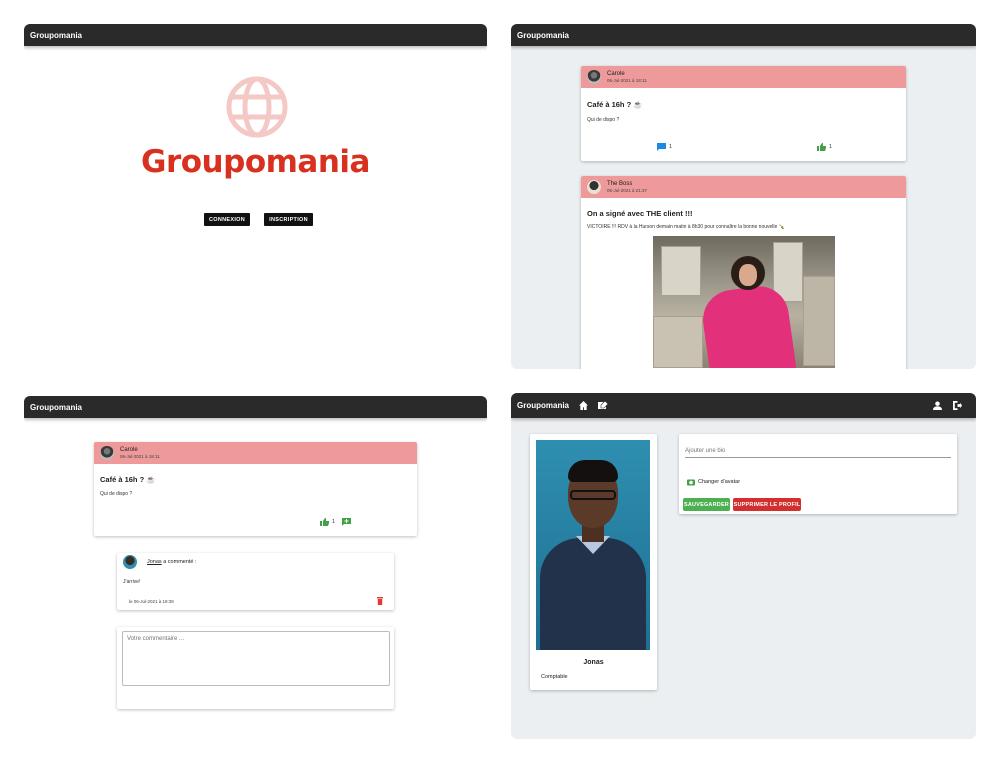 The image size is (1000, 763). Describe the element at coordinates (288, 219) in the screenshot. I see `inscription-button: INSCRIPTION` at that location.